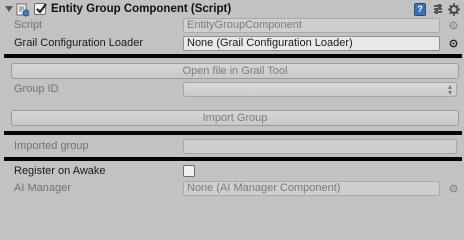 This screenshot has height=240, width=464. Describe the element at coordinates (320, 146) in the screenshot. I see `imported-group-field` at that location.